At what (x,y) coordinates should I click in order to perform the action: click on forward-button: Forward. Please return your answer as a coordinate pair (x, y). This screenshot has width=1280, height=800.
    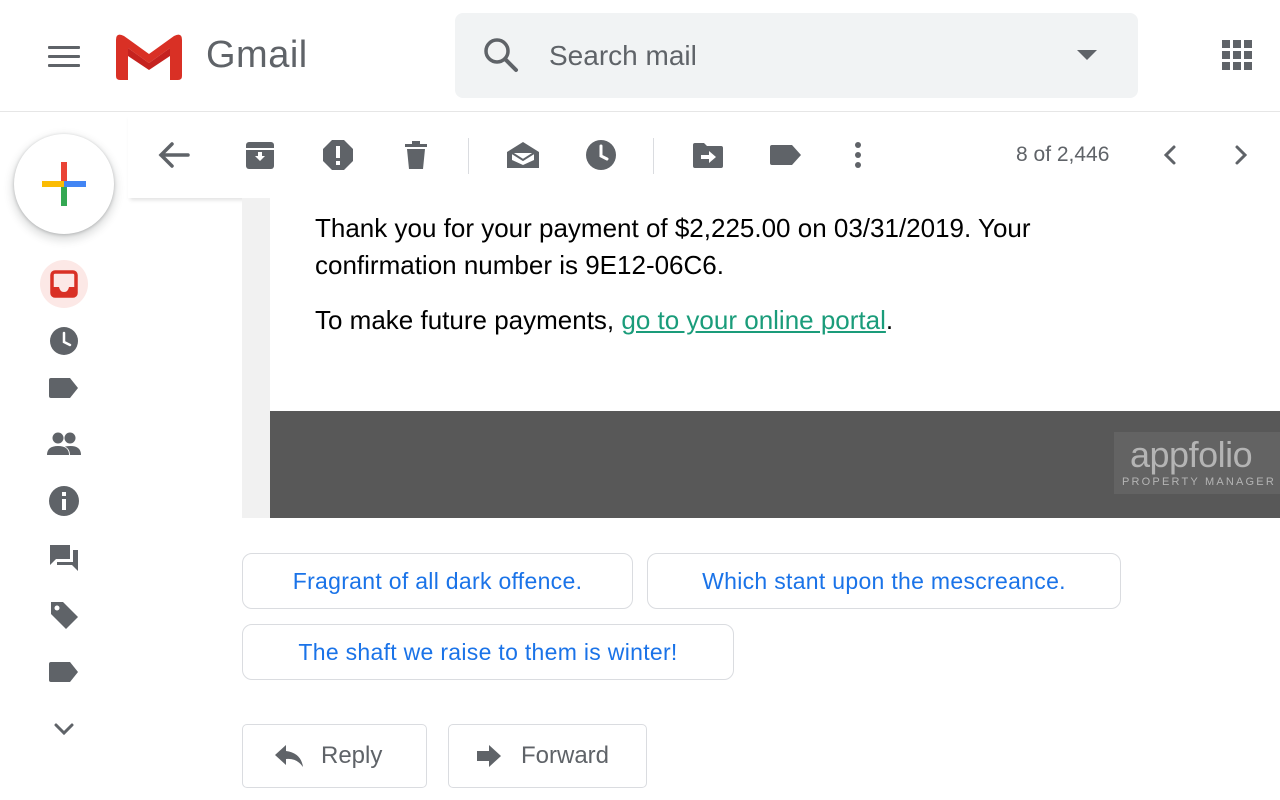
    Looking at the image, I should click on (547, 756).